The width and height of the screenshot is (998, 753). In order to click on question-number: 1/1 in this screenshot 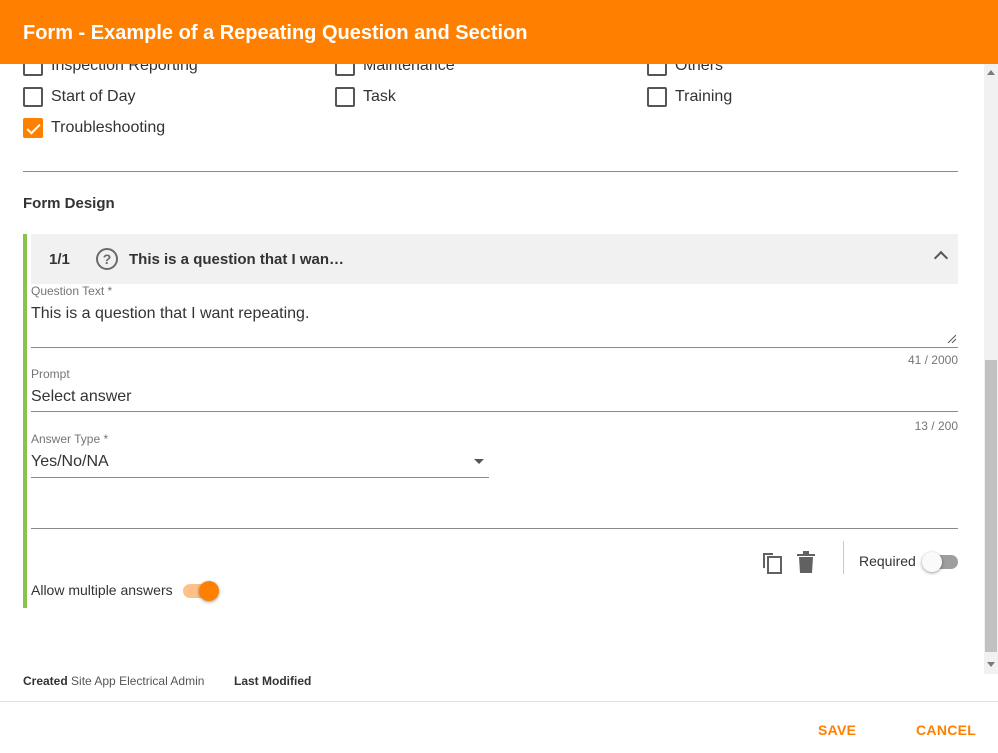, I will do `click(59, 259)`.